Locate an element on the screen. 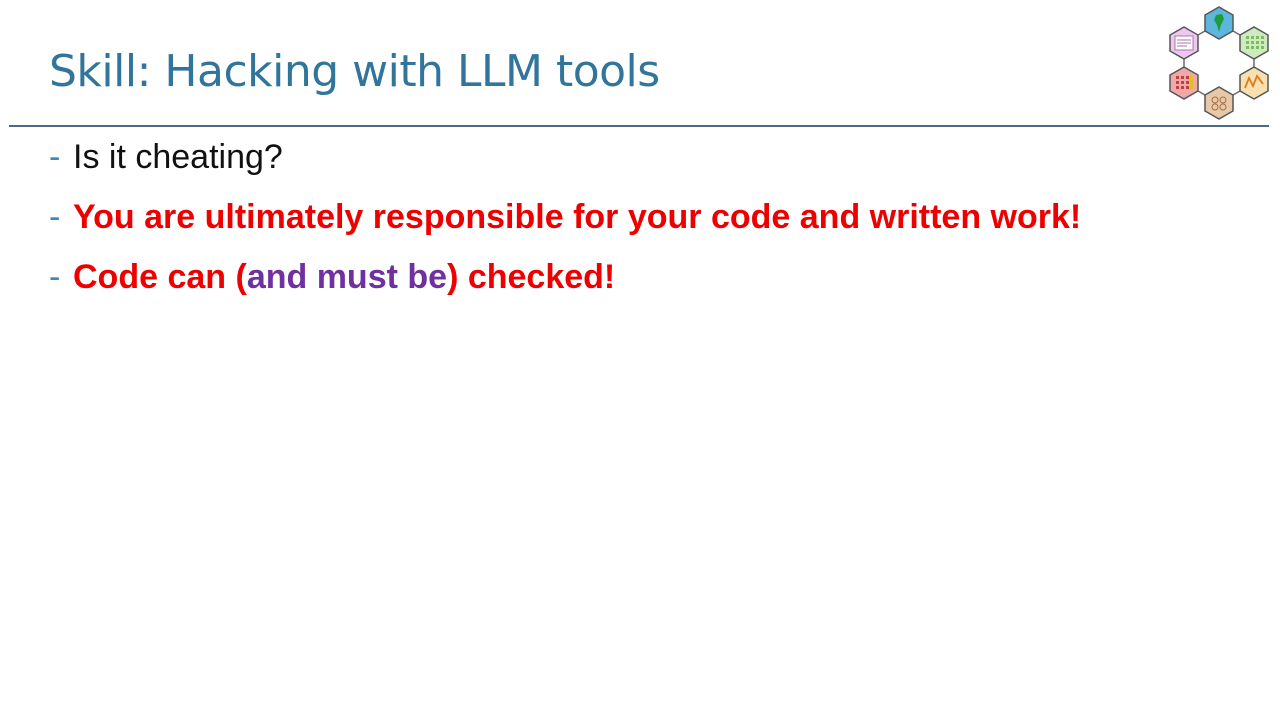  bullet-text: Is it cheating? is located at coordinates (178, 157).